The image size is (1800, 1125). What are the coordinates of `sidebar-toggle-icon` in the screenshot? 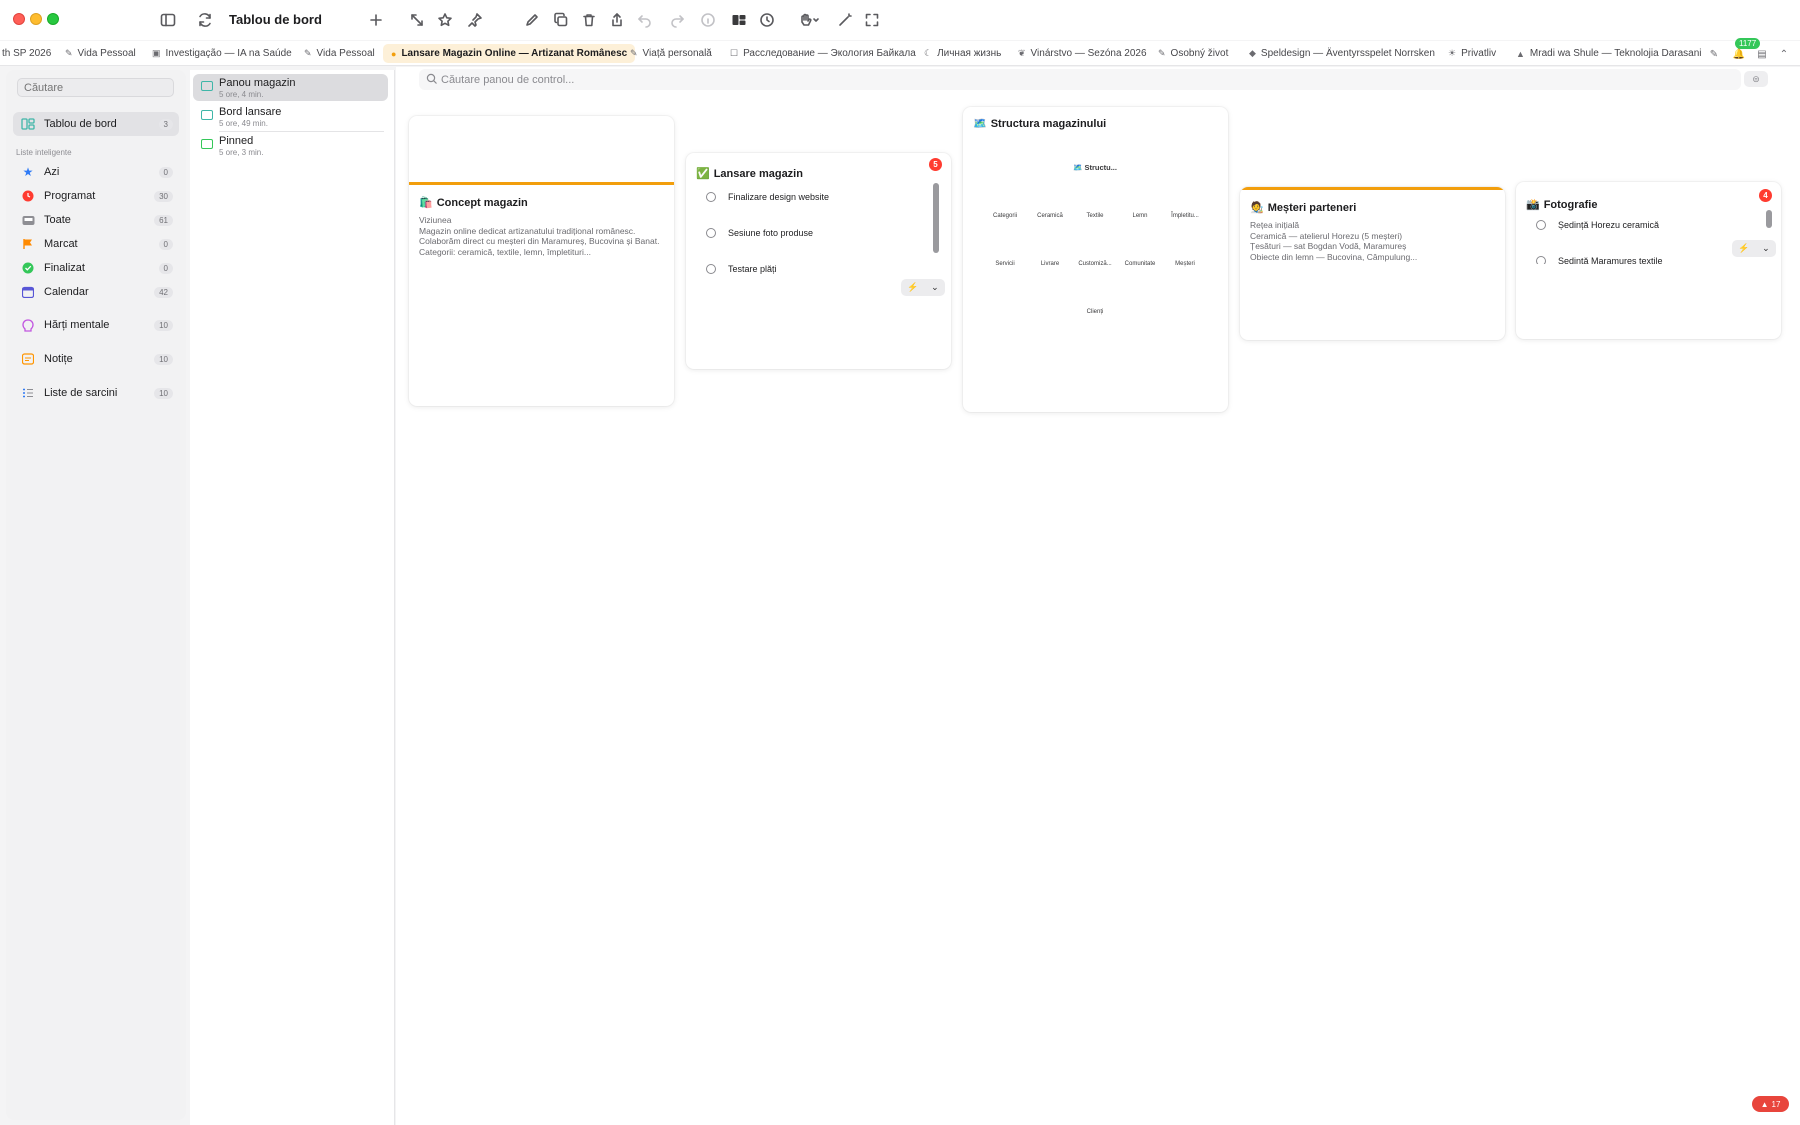 It's located at (168, 20).